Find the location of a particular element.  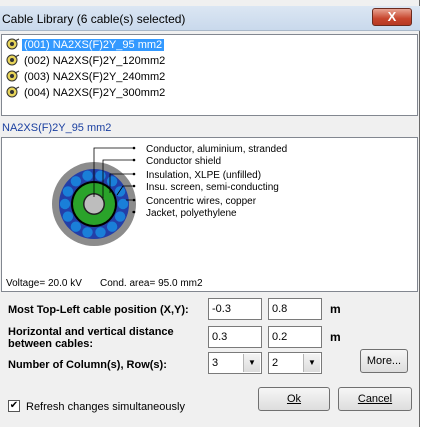

ok-button-label: Ok is located at coordinates (294, 399).